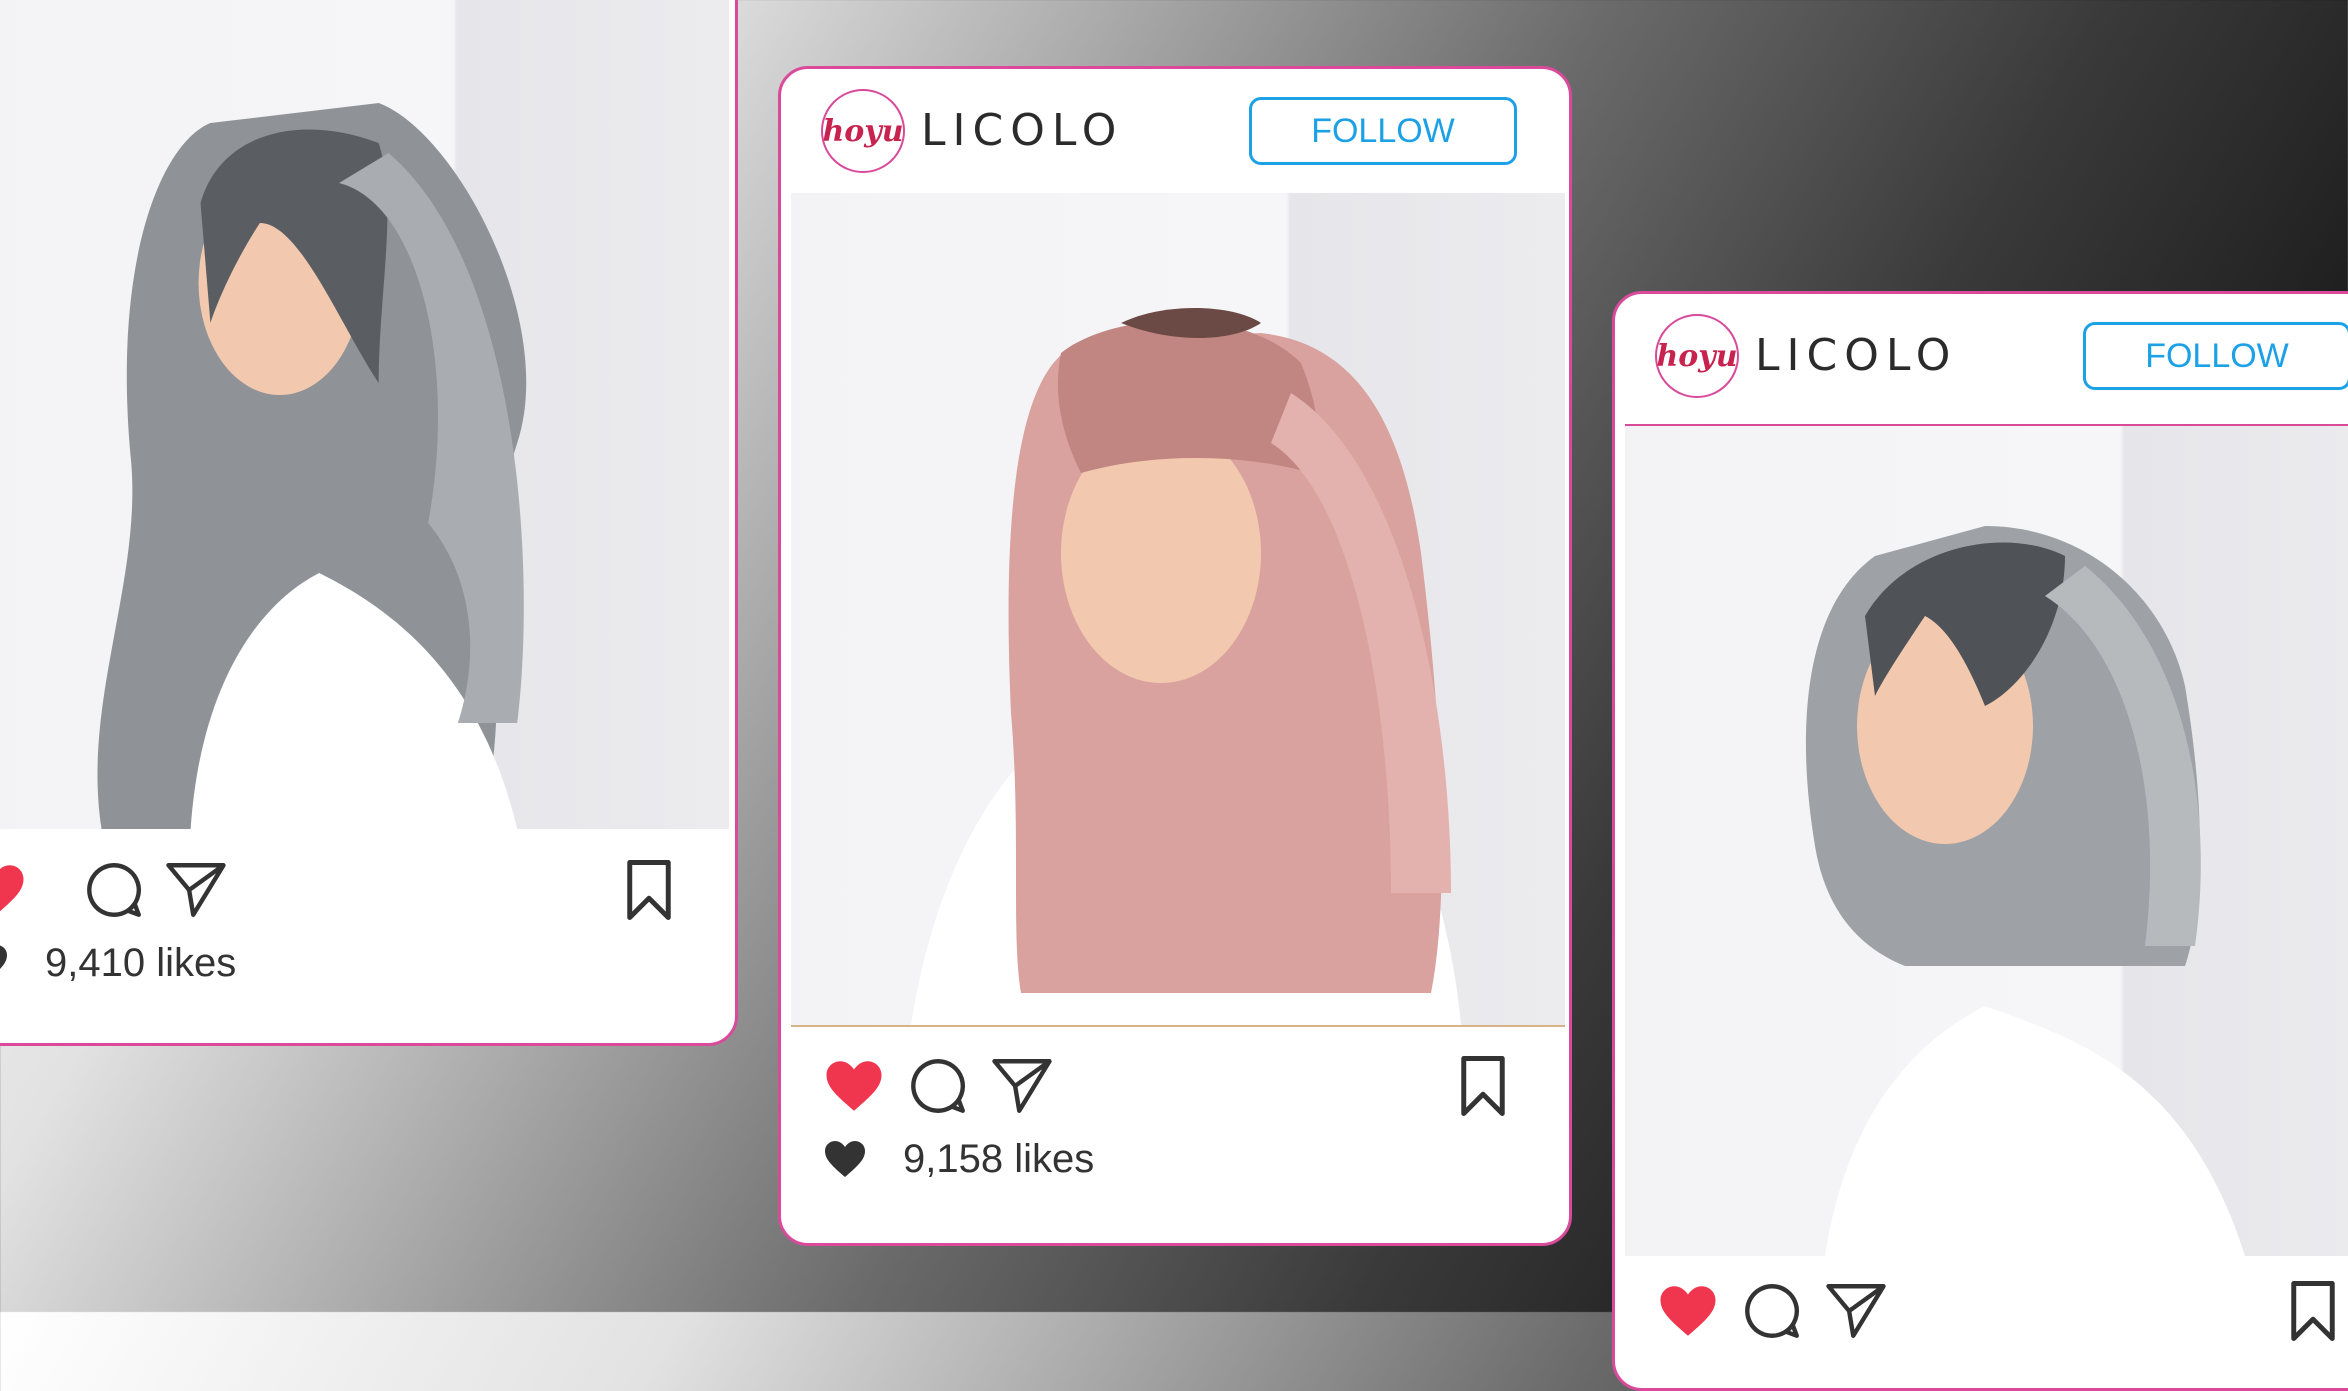  I want to click on likes-count: 9,410 likes, so click(141, 963).